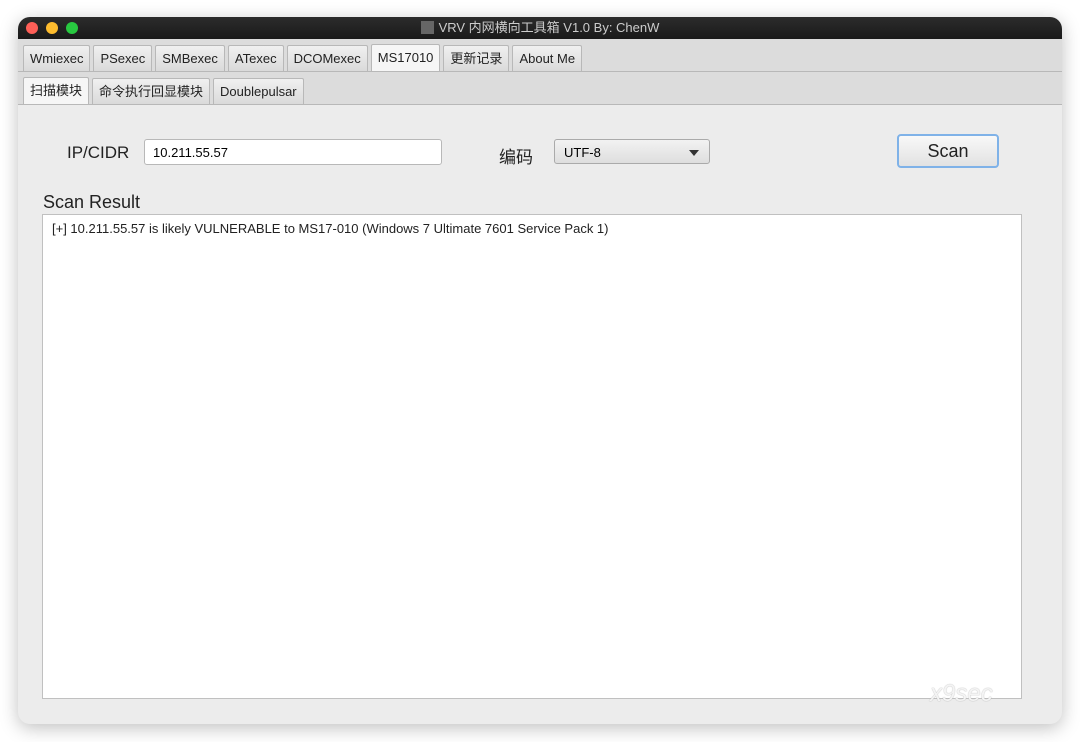 This screenshot has height=742, width=1080. I want to click on tab-psexec: PSexec, so click(123, 58).